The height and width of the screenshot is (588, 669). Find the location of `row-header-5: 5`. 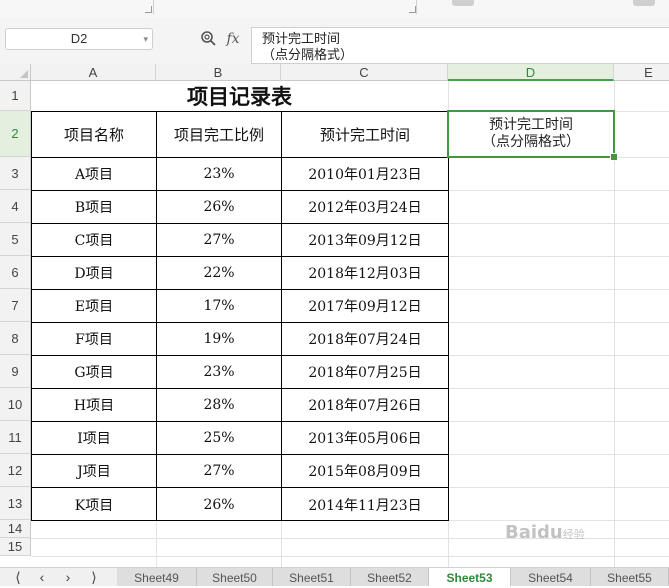

row-header-5: 5 is located at coordinates (15, 239).